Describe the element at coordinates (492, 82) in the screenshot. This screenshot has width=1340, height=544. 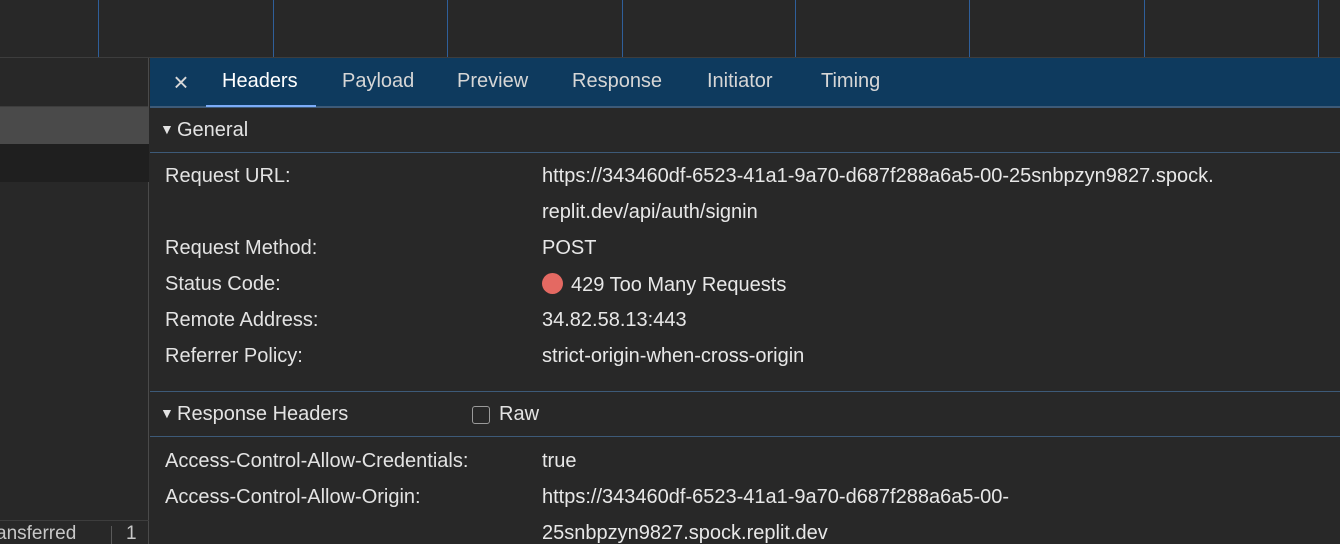
I see `tab-preview: Preview` at that location.